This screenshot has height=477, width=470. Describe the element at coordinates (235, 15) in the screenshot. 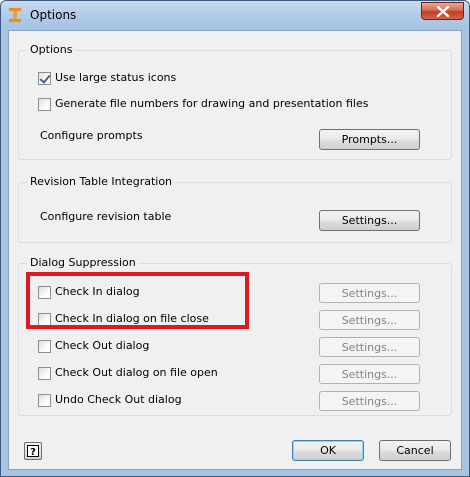

I see `title-bar: Options` at that location.